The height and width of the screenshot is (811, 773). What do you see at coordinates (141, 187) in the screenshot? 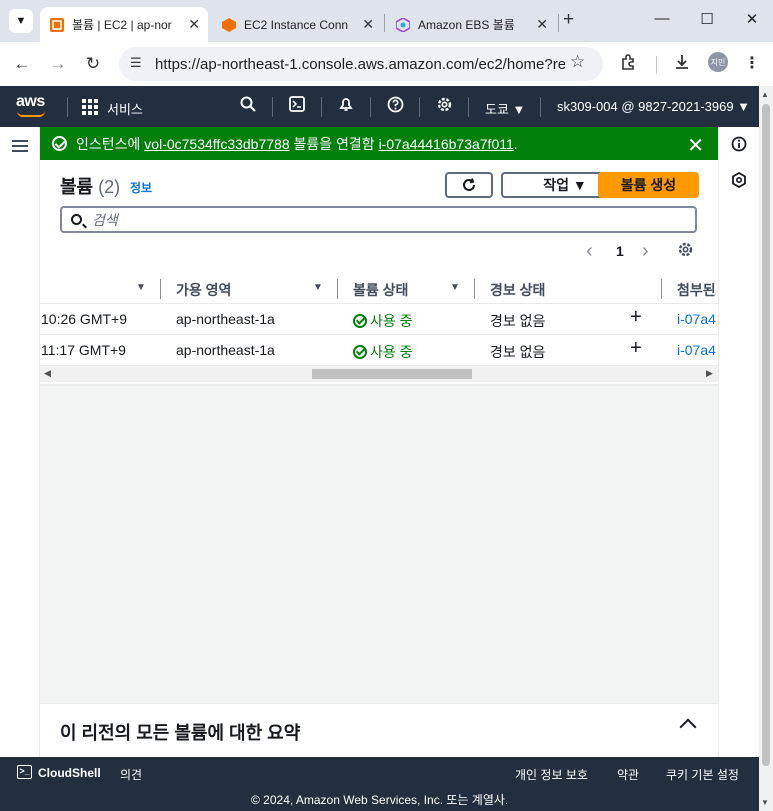
I see `info-link: 정보` at bounding box center [141, 187].